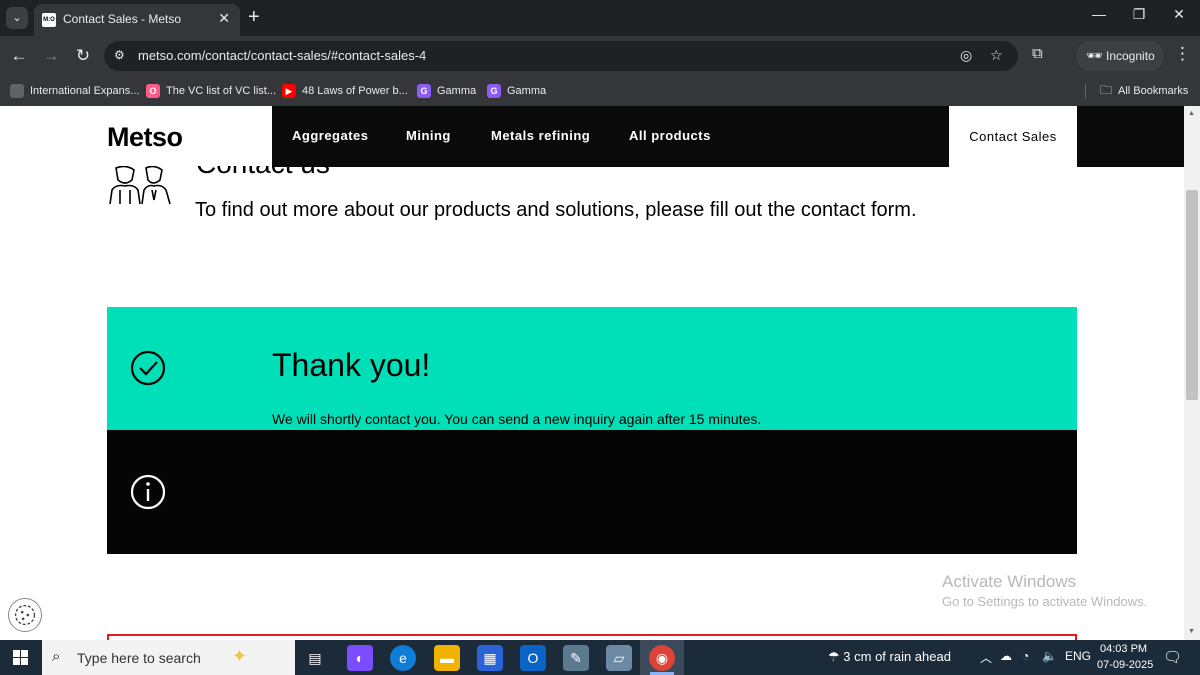 Image resolution: width=1200 pixels, height=675 pixels. I want to click on language-indicator: ENG, so click(1078, 656).